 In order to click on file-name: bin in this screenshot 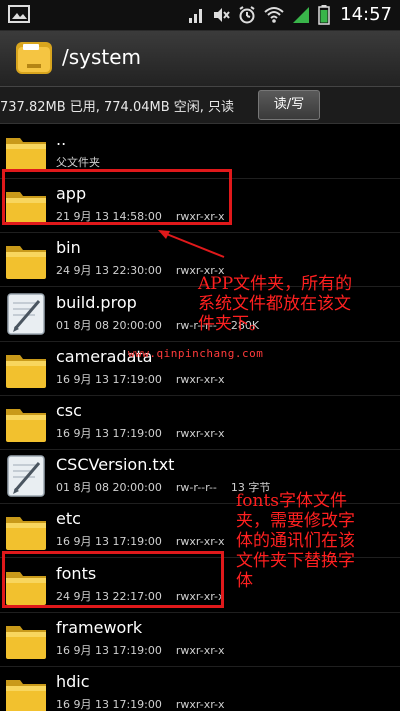, I will do `click(68, 248)`.